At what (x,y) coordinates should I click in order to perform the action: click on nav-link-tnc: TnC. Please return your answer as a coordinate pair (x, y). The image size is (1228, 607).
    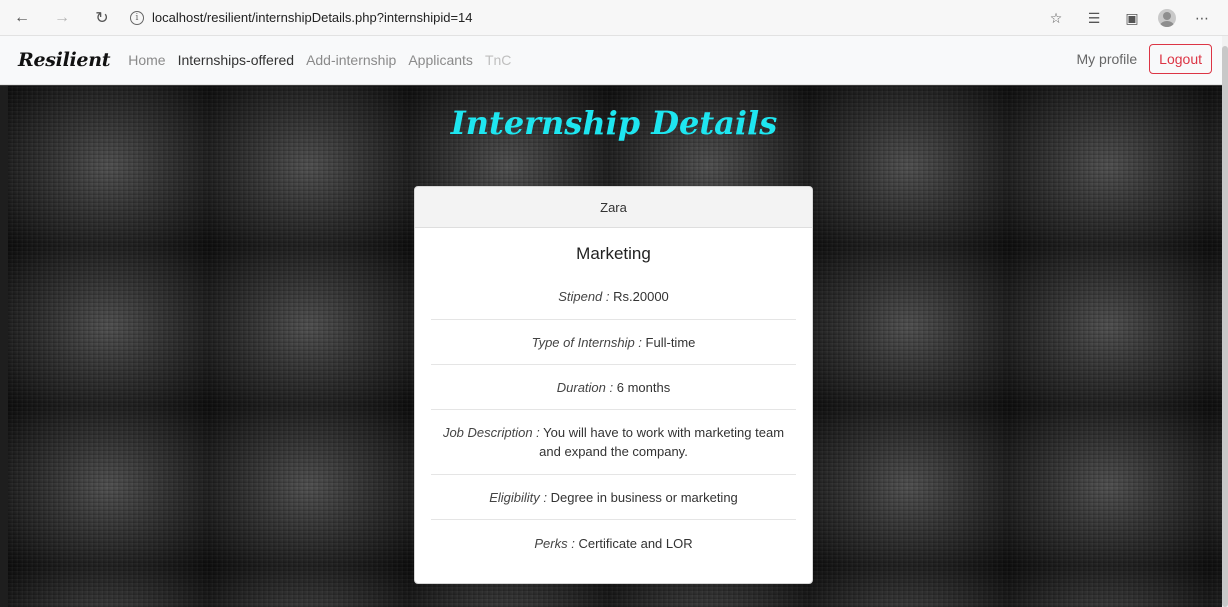
    Looking at the image, I should click on (498, 60).